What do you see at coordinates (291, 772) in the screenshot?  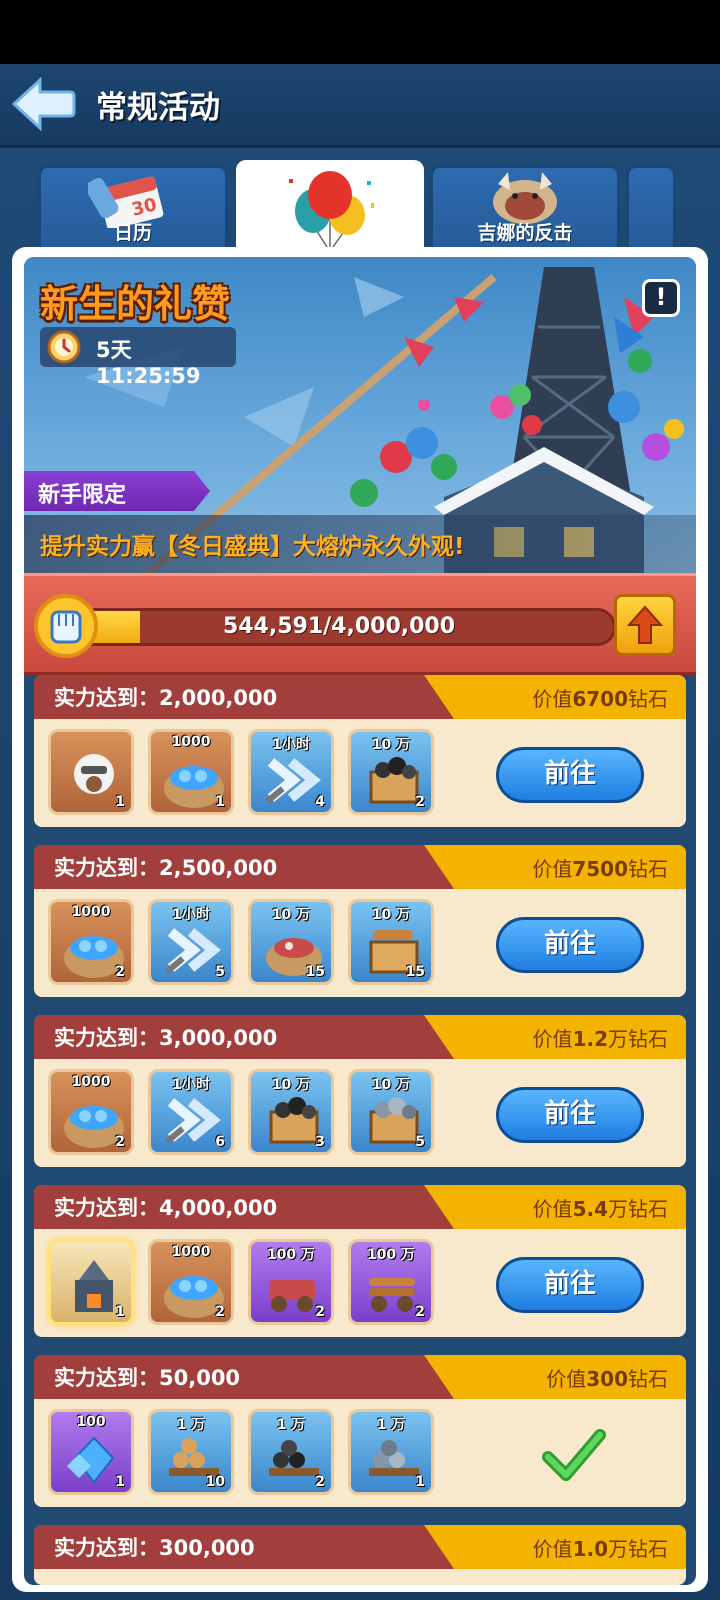 I see `reward-item: 1小时 4` at bounding box center [291, 772].